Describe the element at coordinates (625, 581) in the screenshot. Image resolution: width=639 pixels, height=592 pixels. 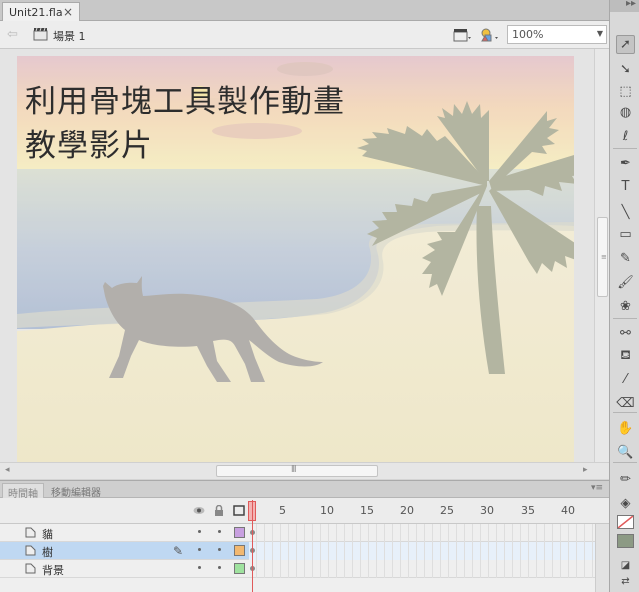
I see `swap-colors-icon: ⇄` at that location.